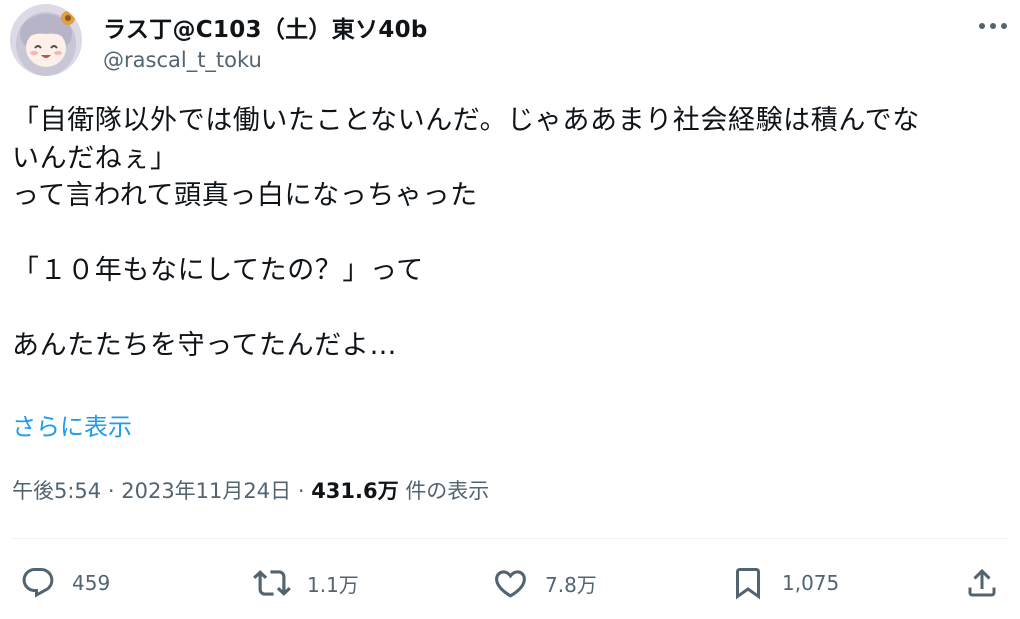 The width and height of the screenshot is (1020, 619). I want to click on avatar, so click(46, 40).